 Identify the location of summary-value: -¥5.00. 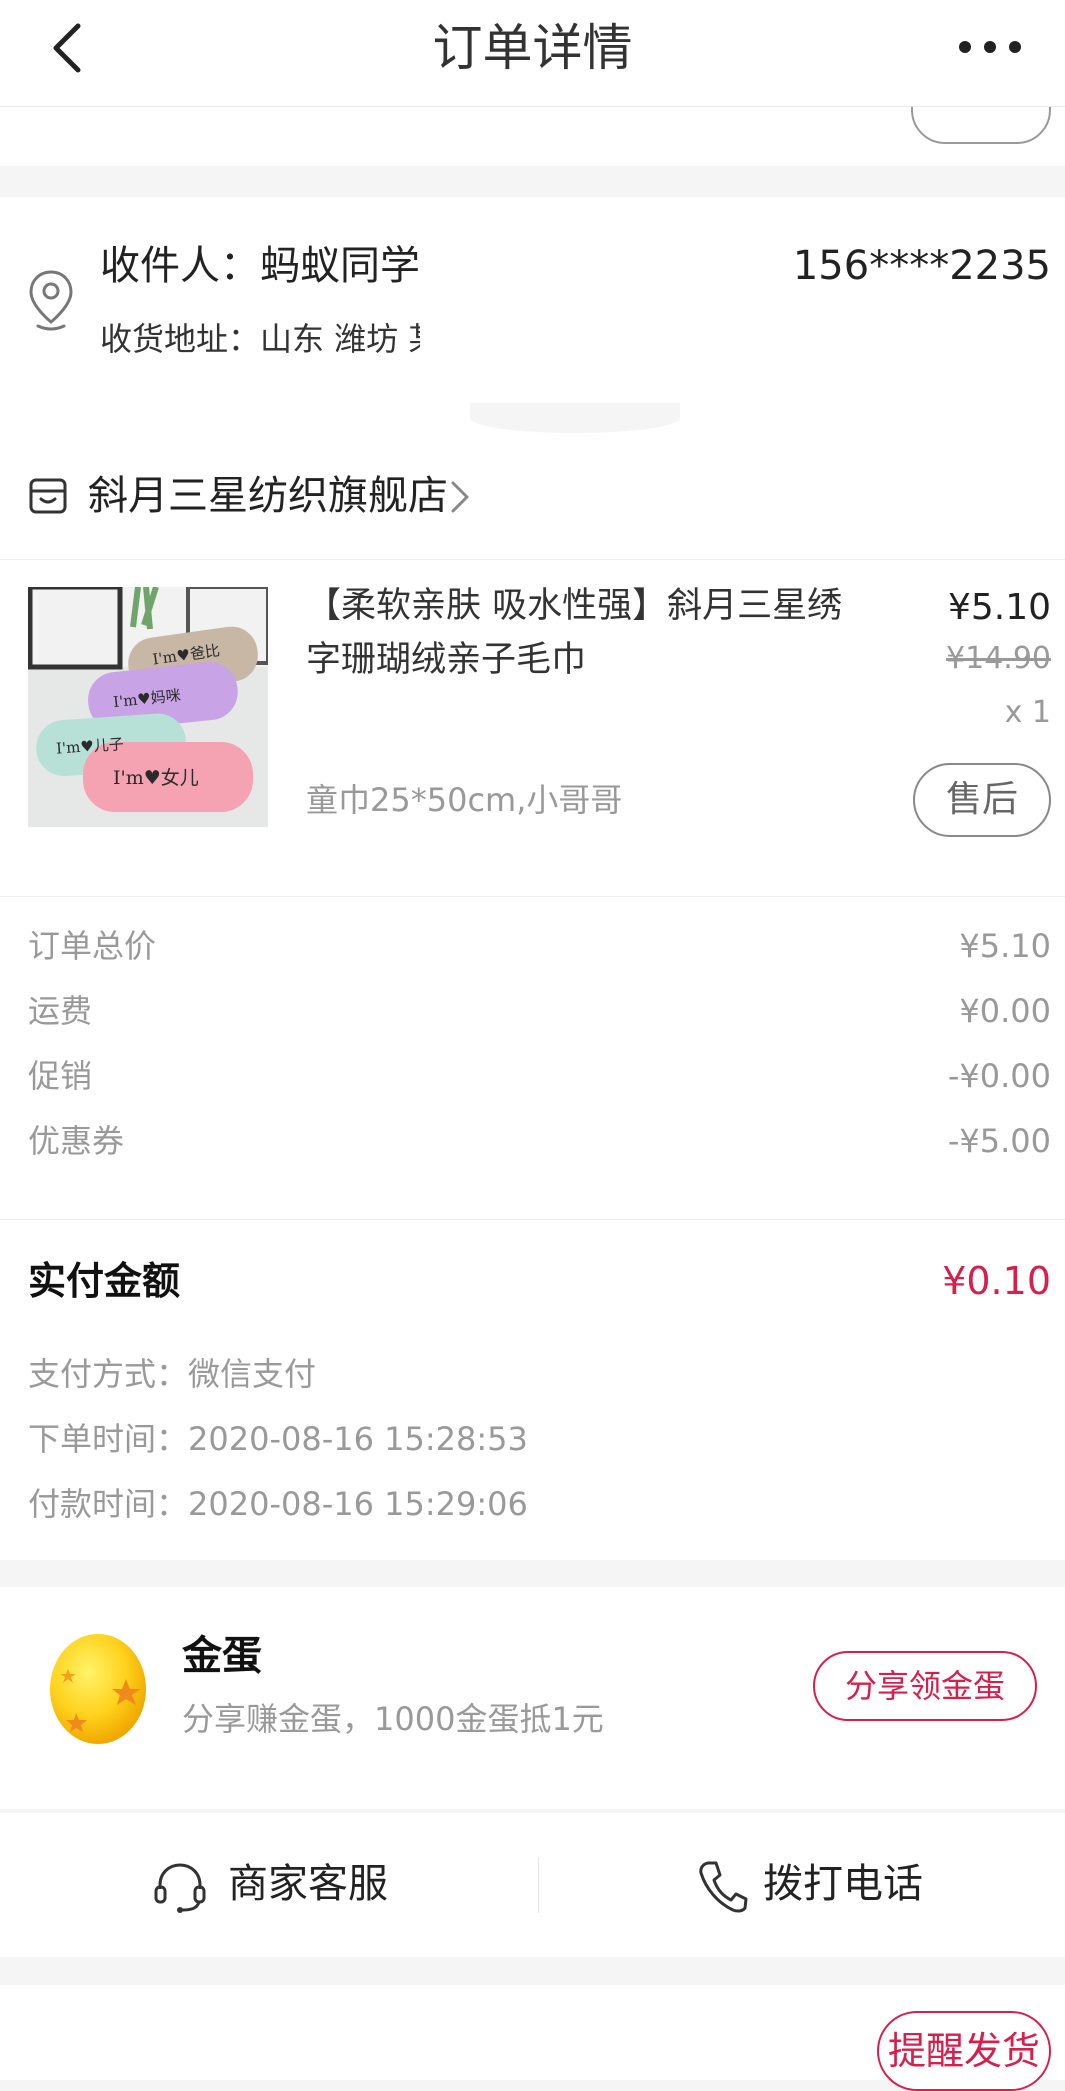
(999, 1141).